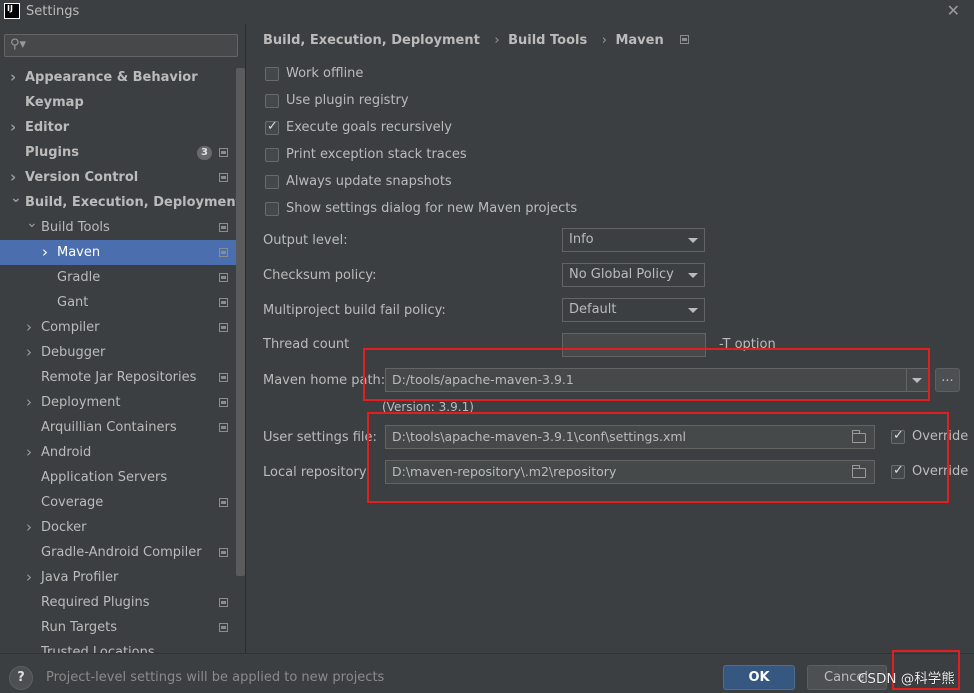 Image resolution: width=974 pixels, height=693 pixels. I want to click on sidebar-item-label: Android, so click(66, 452).